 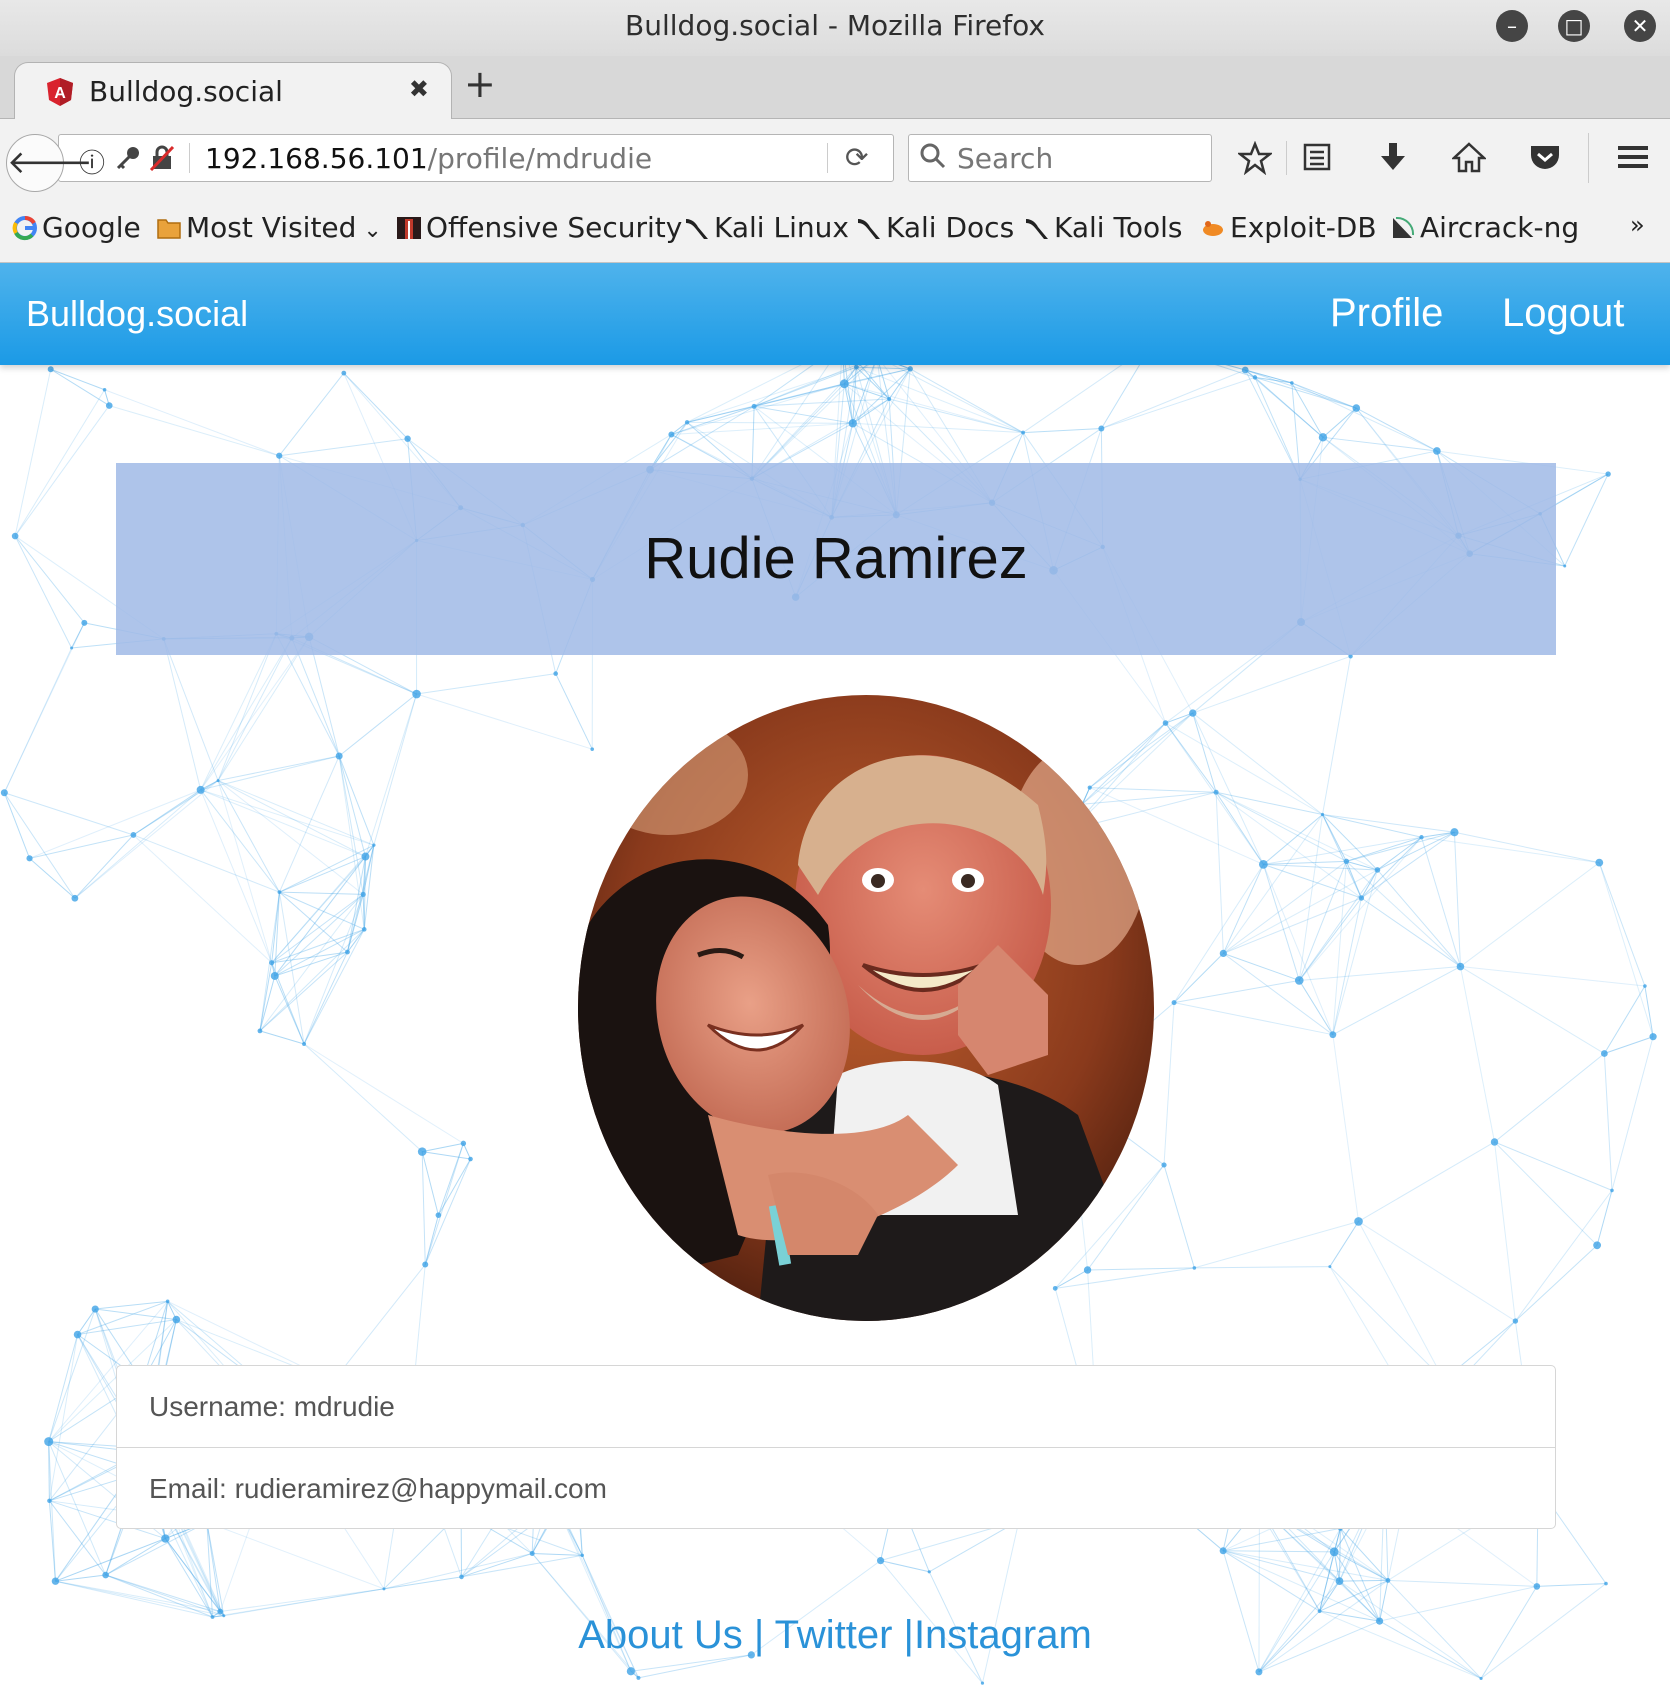 I want to click on maximize-icon: □, so click(x=1574, y=26).